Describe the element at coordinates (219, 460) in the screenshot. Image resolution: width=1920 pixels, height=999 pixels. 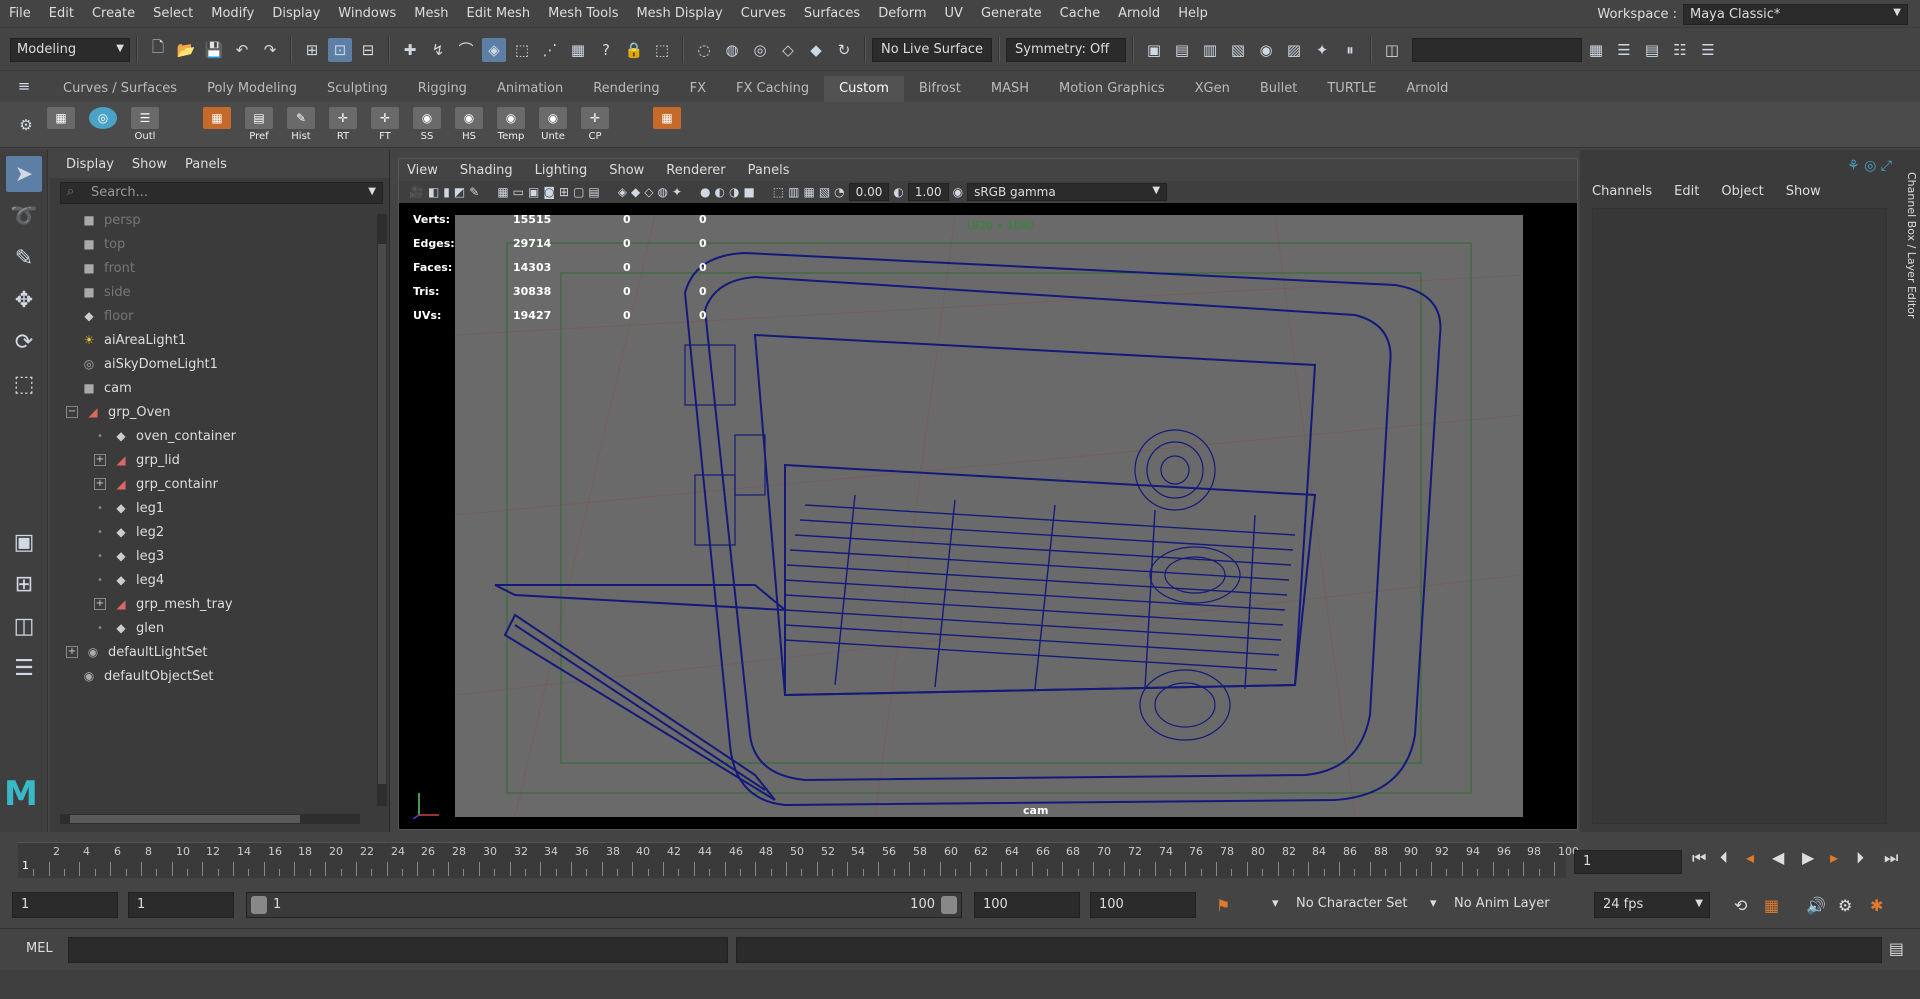
I see `outliner-item-grp-lid: + ◢ grp_lid` at that location.